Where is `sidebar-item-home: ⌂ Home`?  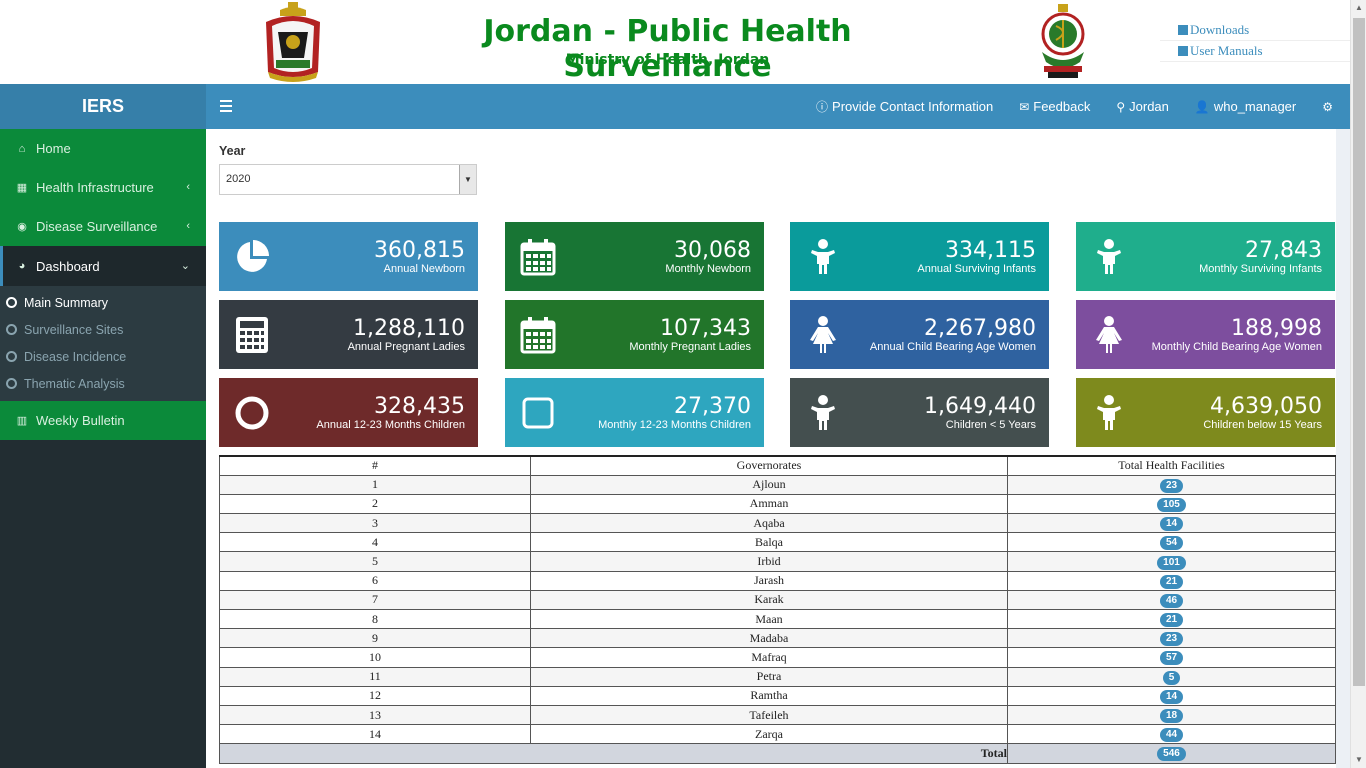 sidebar-item-home: ⌂ Home is located at coordinates (103, 148).